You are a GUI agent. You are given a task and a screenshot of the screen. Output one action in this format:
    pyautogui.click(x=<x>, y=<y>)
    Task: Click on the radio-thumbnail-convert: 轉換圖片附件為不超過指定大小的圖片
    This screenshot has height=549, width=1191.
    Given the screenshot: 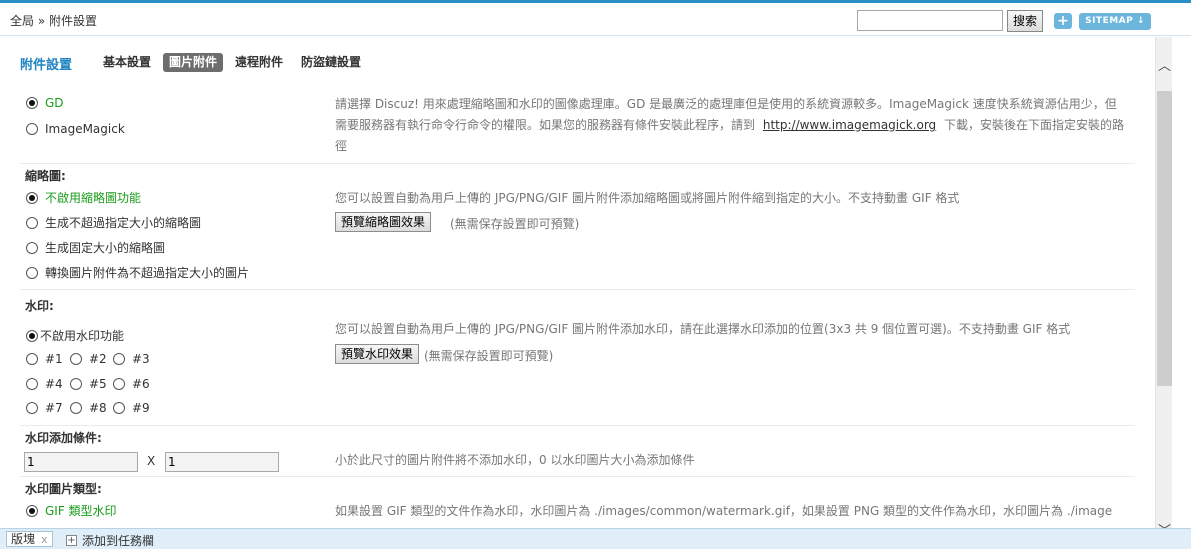 What is the action you would take?
    pyautogui.click(x=137, y=272)
    